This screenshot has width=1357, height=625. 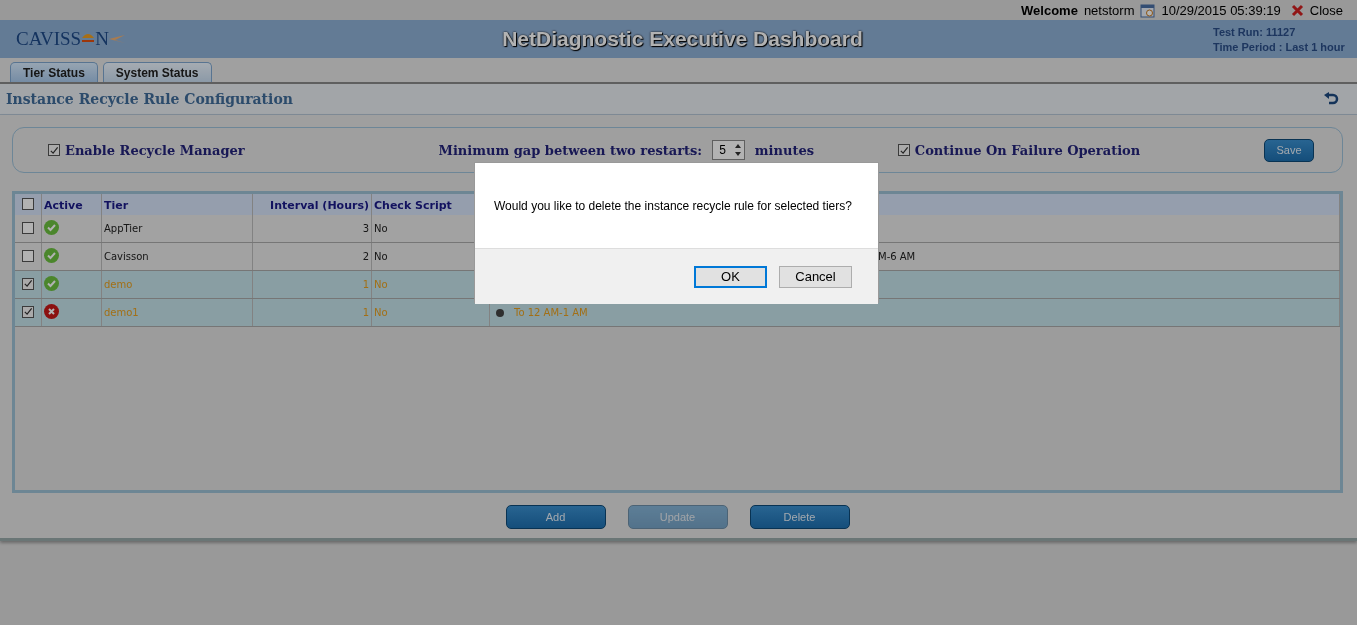 I want to click on radio-dot-icon, so click(x=500, y=312).